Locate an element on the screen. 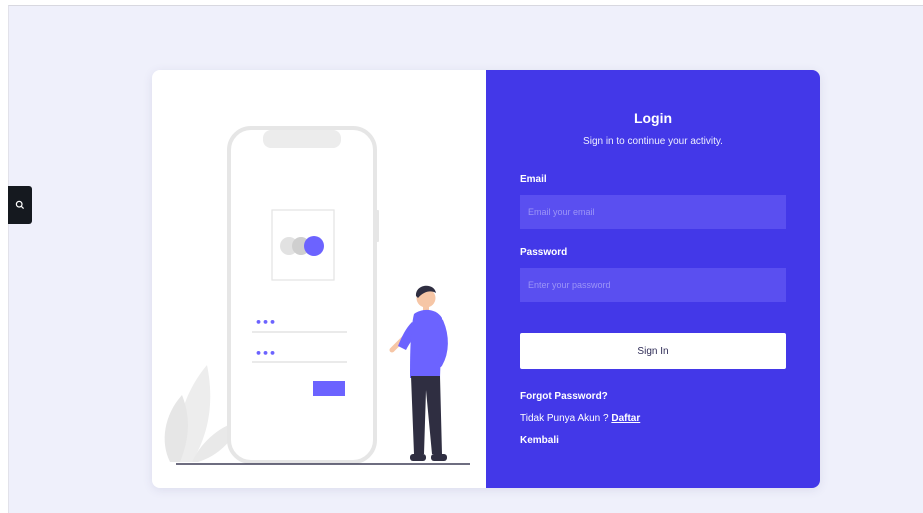 This screenshot has width=923, height=513. no-account-text: Tidak Punya Akun ? is located at coordinates (564, 418).